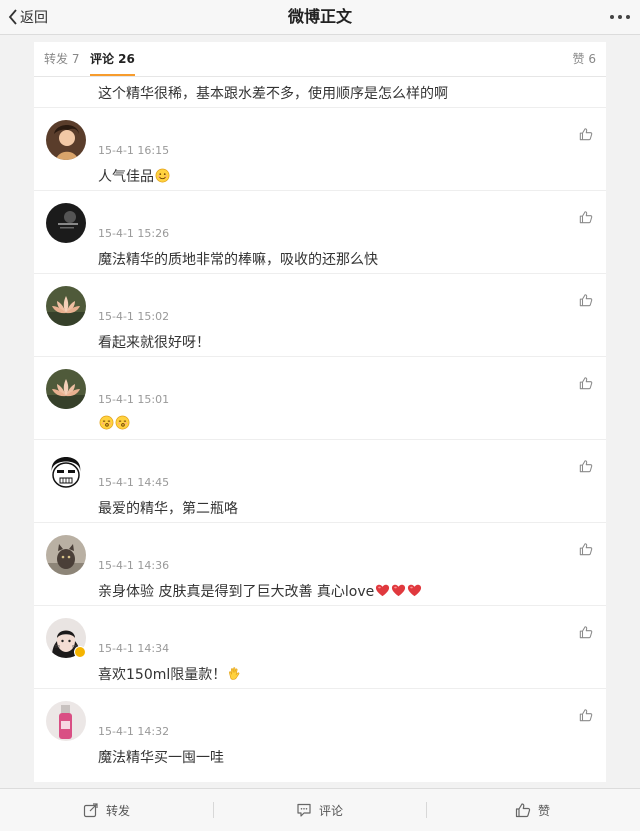 The height and width of the screenshot is (831, 640). I want to click on comment-icon, so click(304, 810).